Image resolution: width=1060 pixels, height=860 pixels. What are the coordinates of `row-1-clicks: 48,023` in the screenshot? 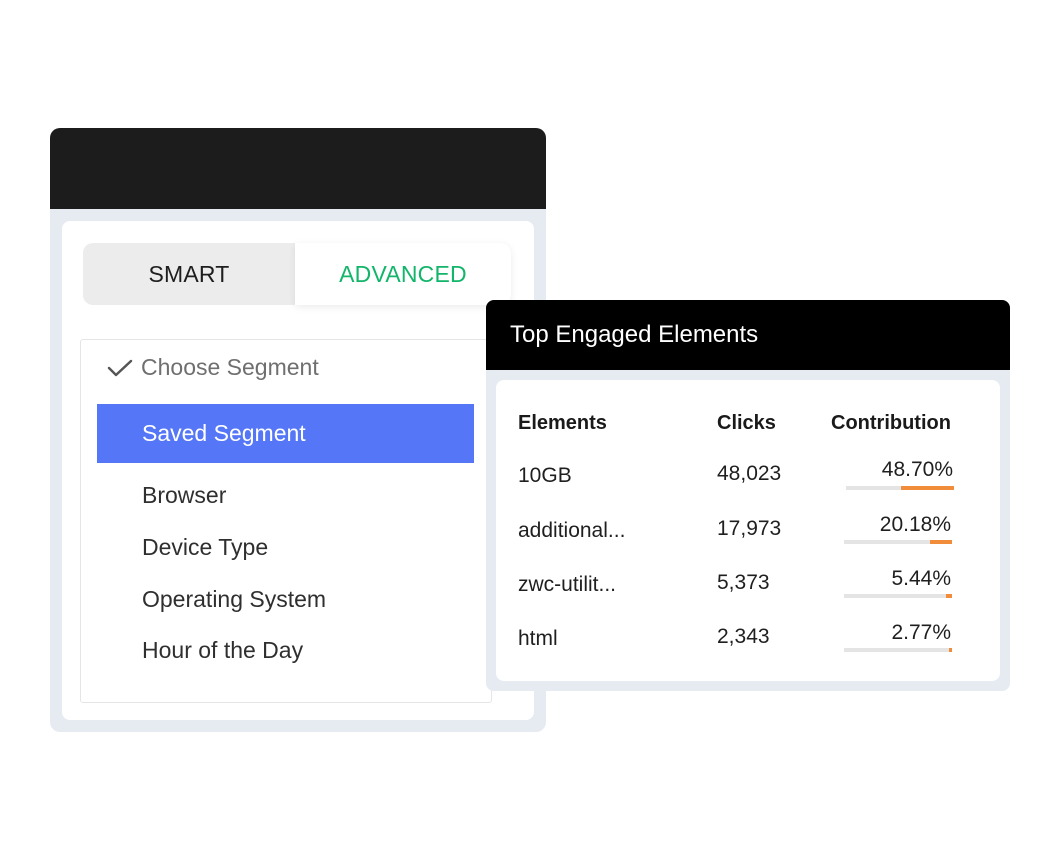 It's located at (749, 473).